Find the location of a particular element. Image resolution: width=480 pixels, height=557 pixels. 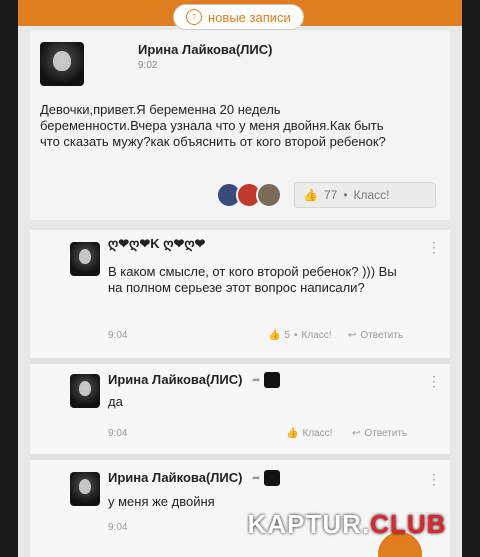

new-posts-label: новые записи is located at coordinates (249, 17).